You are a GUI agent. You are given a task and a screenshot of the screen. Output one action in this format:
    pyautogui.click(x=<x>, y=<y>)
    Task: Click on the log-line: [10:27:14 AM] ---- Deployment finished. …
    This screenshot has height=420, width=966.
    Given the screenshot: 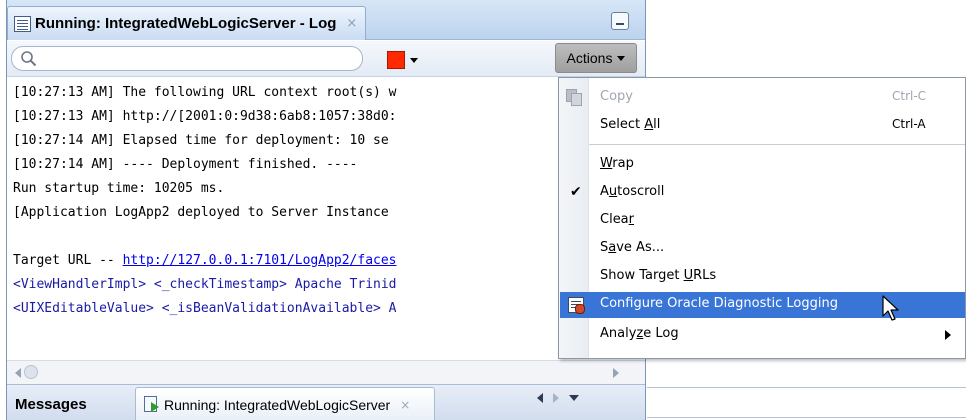 What is the action you would take?
    pyautogui.click(x=185, y=164)
    